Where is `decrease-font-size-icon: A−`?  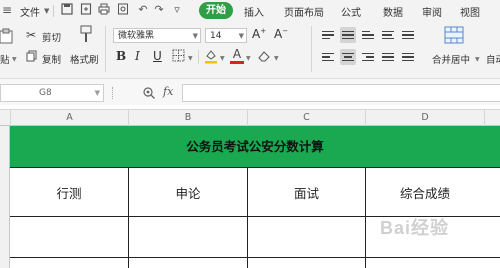 decrease-font-size-icon: A− is located at coordinates (281, 34).